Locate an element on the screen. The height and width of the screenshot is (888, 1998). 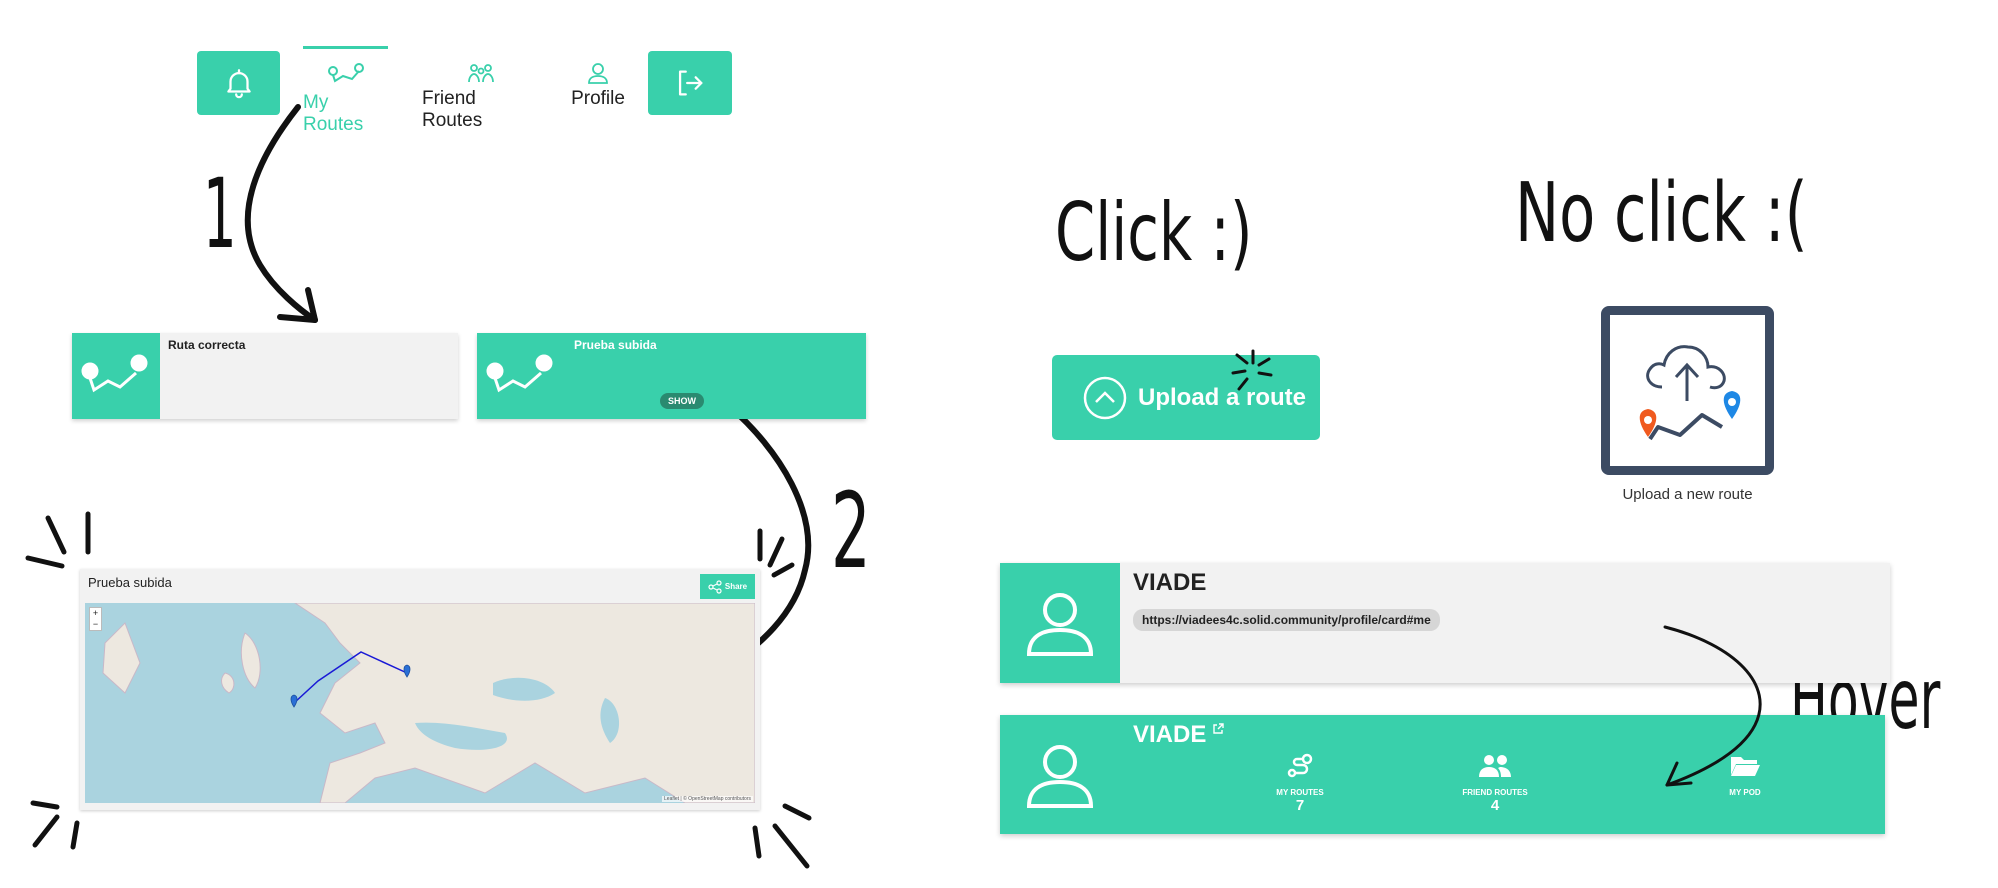
cloud-upload-icon is located at coordinates (1690, 393).